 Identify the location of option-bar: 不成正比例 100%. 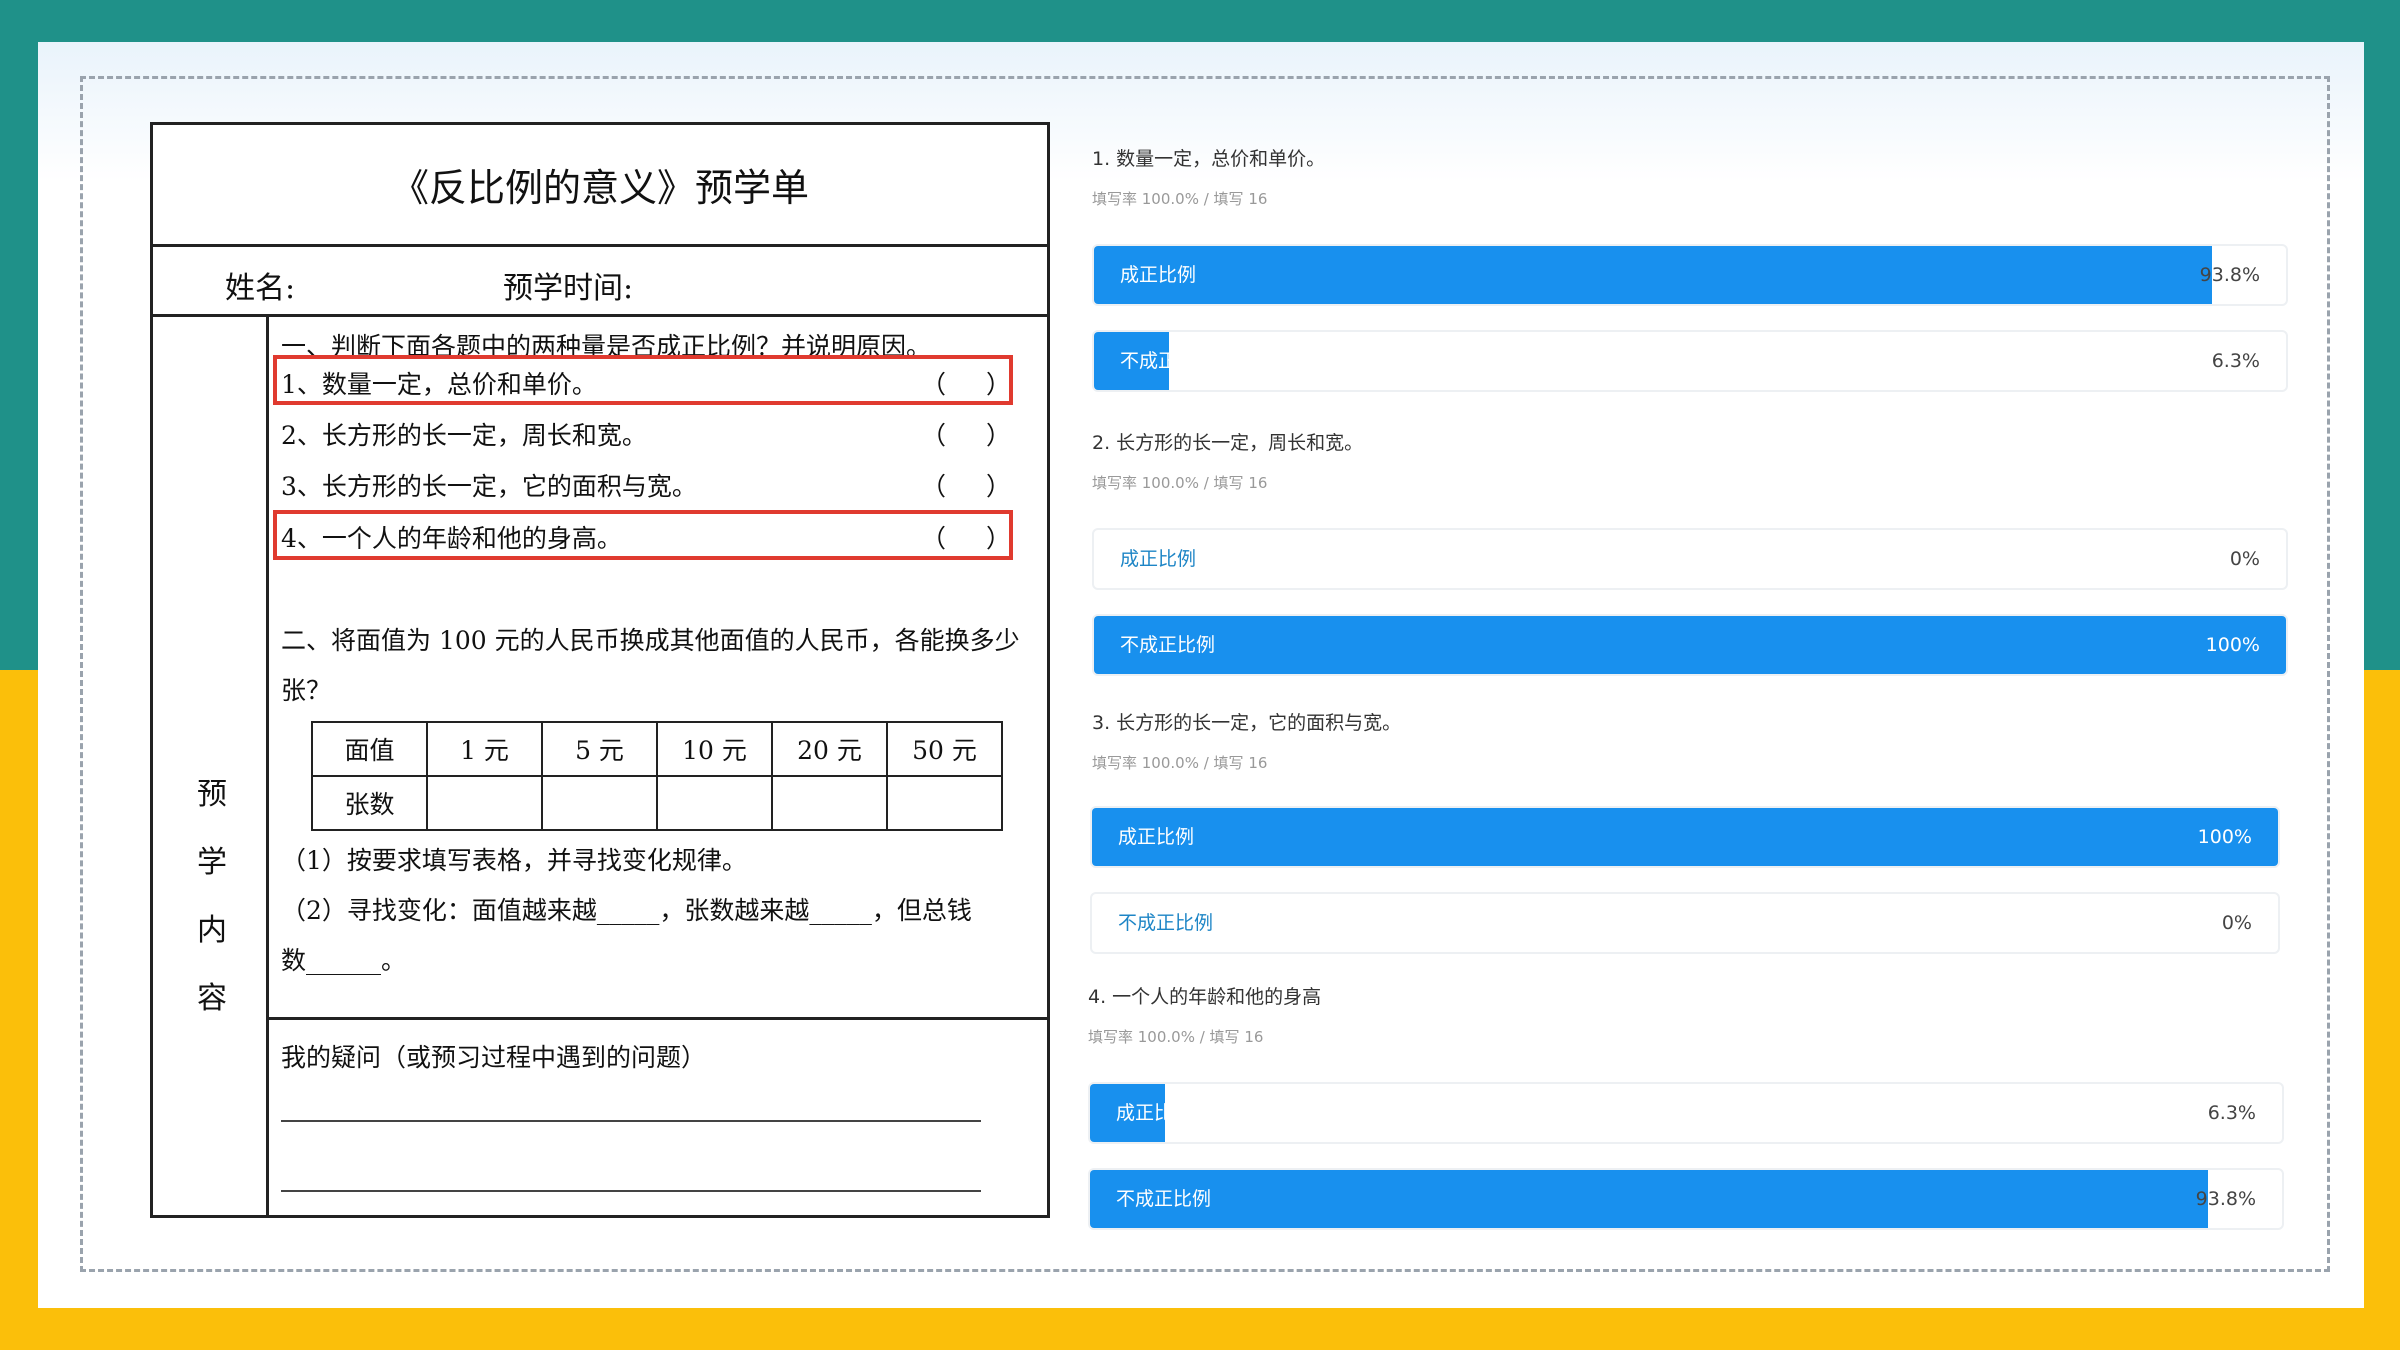
(1690, 645).